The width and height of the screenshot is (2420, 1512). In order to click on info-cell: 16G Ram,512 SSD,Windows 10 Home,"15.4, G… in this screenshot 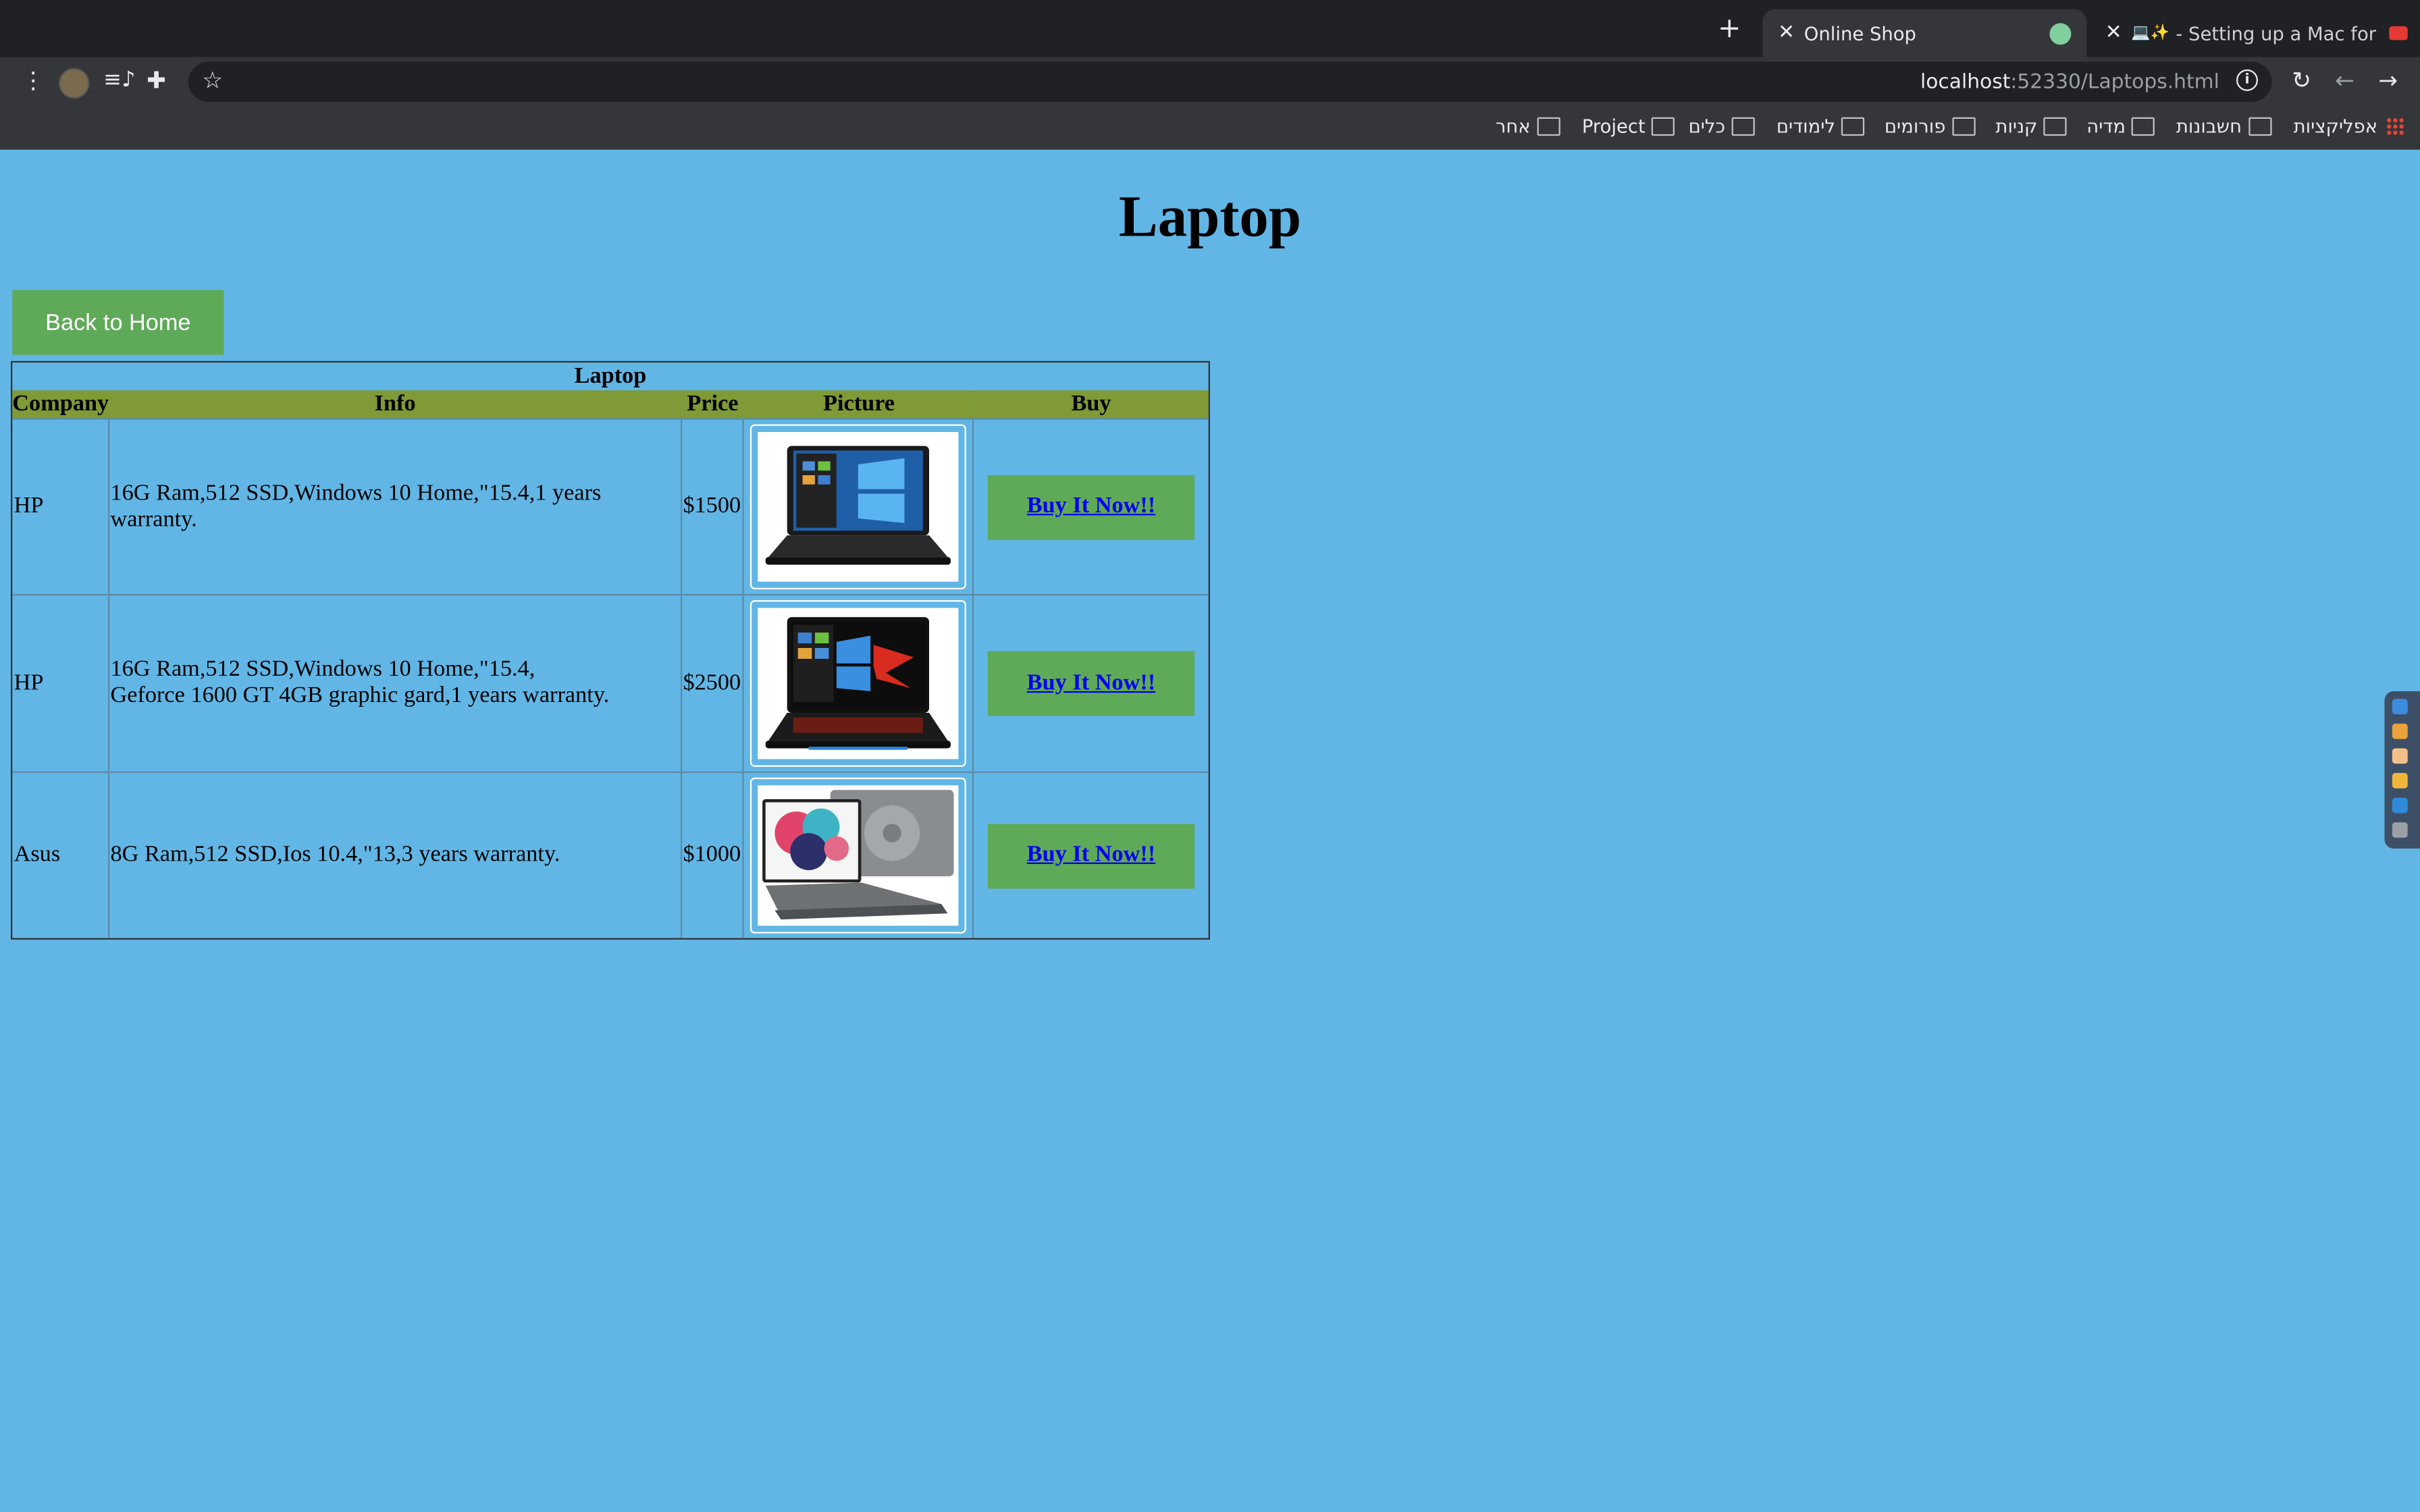, I will do `click(395, 683)`.